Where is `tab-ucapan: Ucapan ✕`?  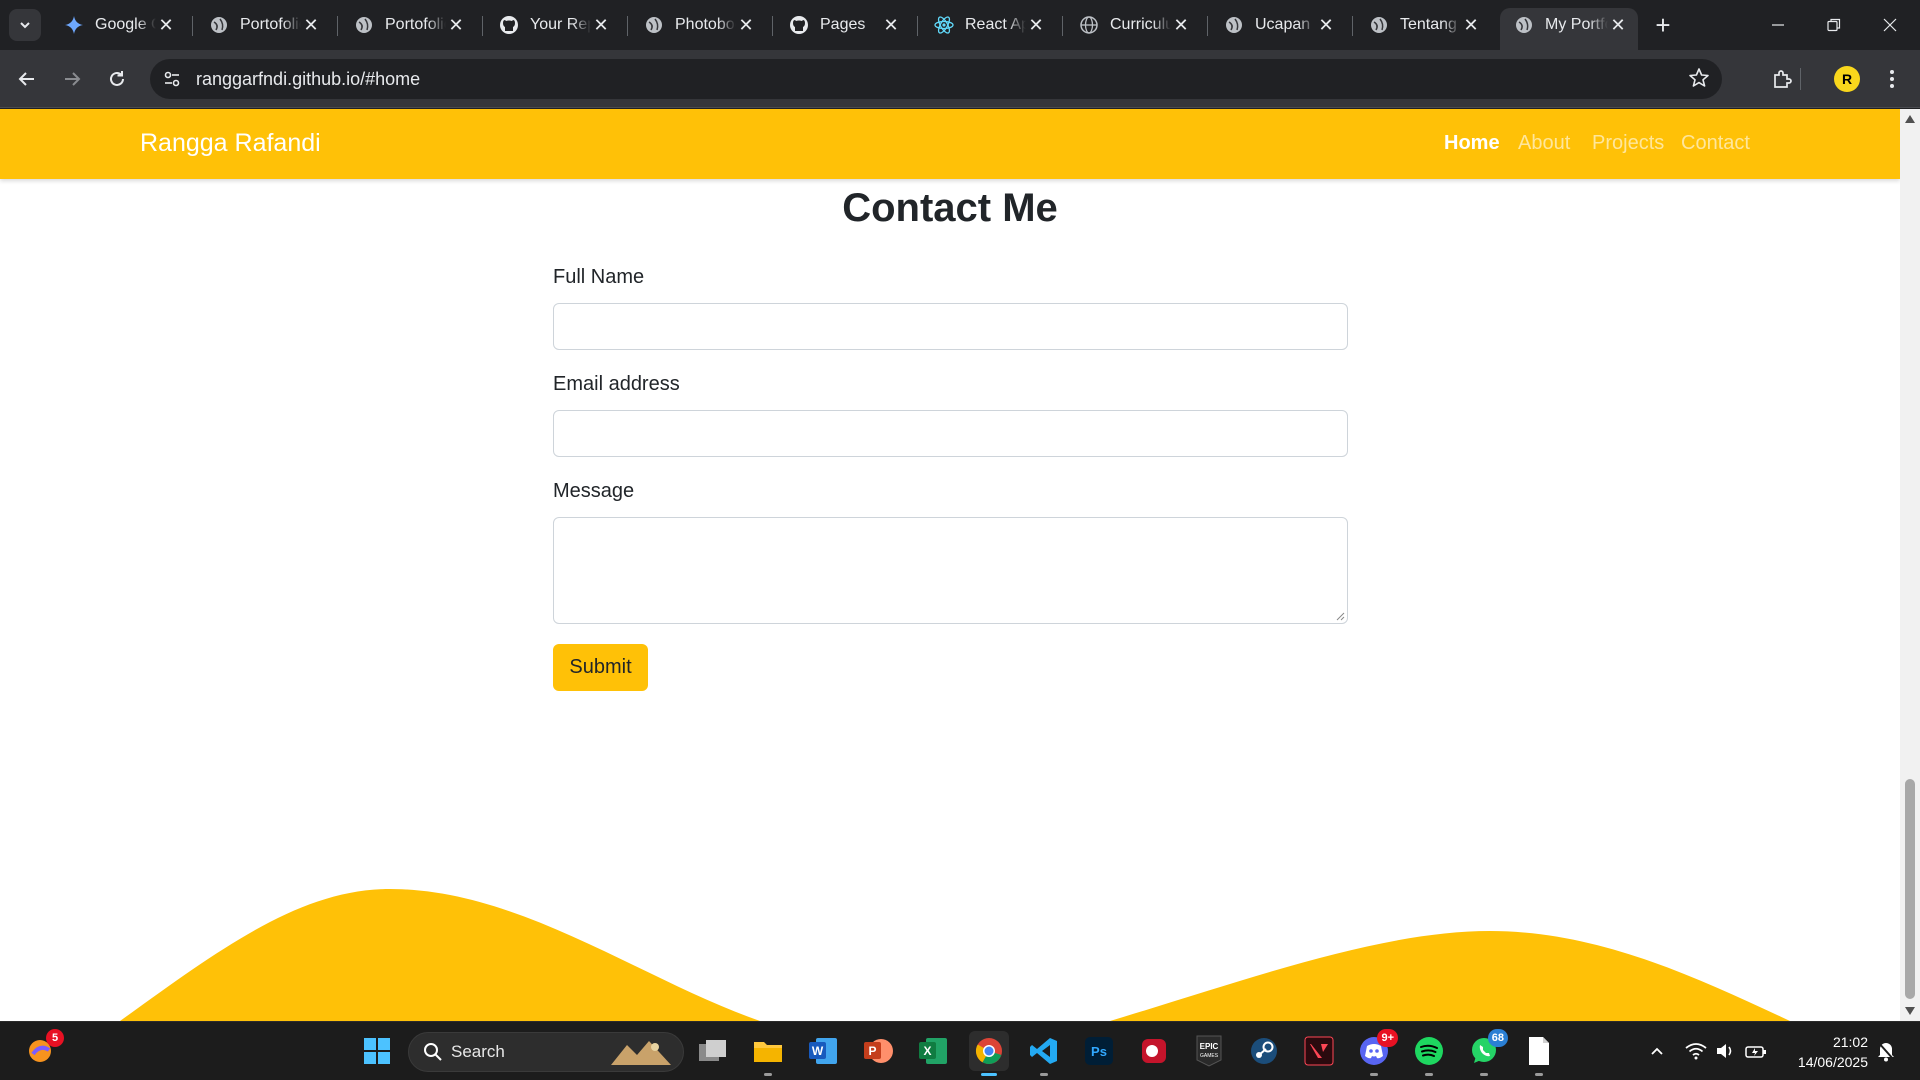
tab-ucapan: Ucapan ✕ is located at coordinates (1278, 25).